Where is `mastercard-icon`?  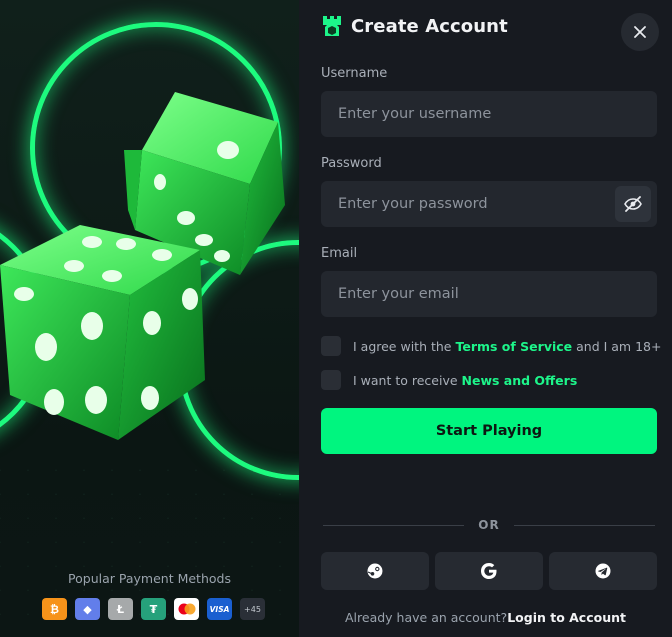
mastercard-icon is located at coordinates (186, 609).